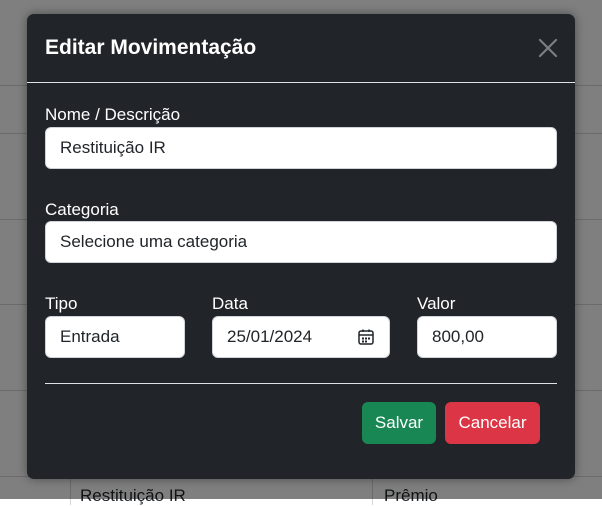 This screenshot has height=506, width=602. I want to click on name-input, so click(301, 148).